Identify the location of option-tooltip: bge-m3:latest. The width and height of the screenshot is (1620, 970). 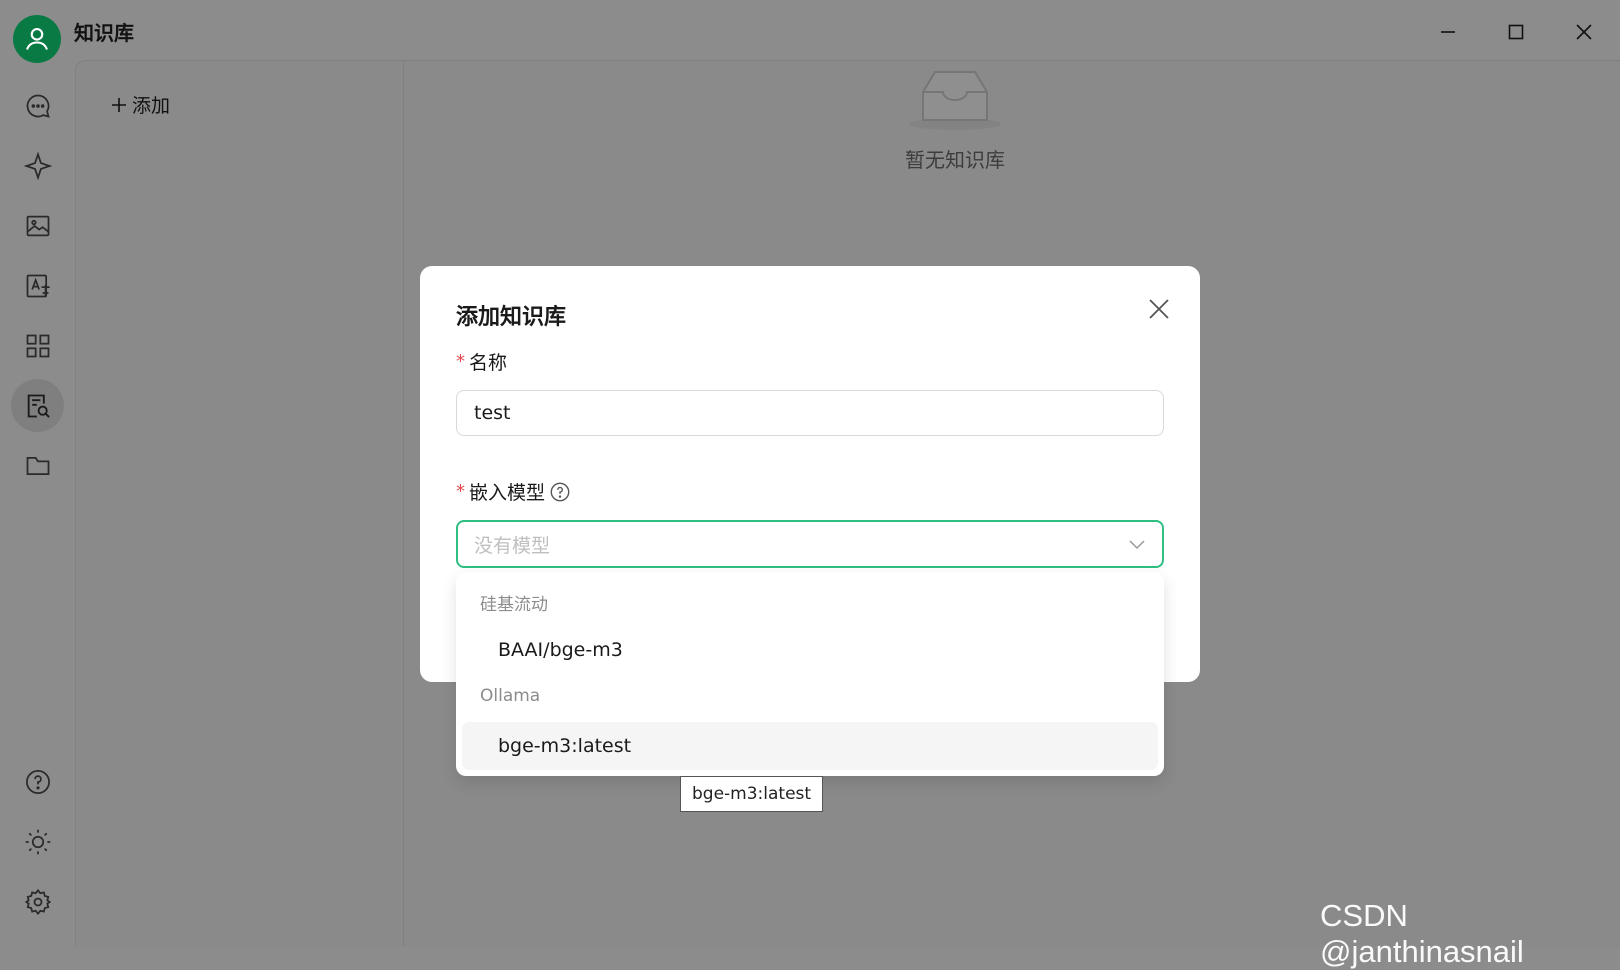
(752, 794).